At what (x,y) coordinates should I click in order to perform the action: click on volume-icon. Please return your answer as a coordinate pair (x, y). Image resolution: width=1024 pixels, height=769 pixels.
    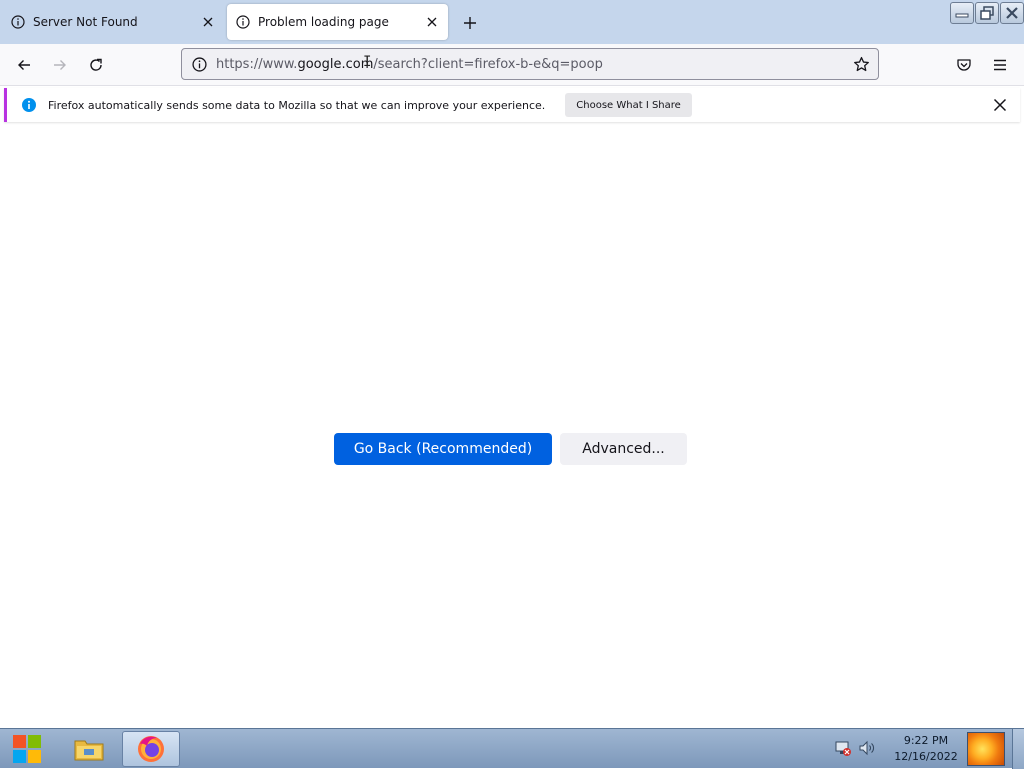
    Looking at the image, I should click on (867, 750).